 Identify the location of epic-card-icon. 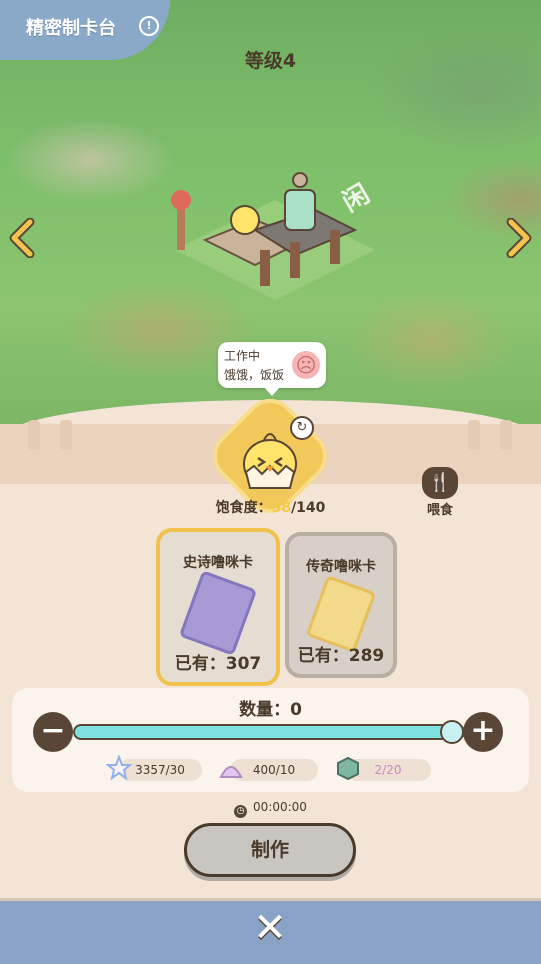
(218, 613).